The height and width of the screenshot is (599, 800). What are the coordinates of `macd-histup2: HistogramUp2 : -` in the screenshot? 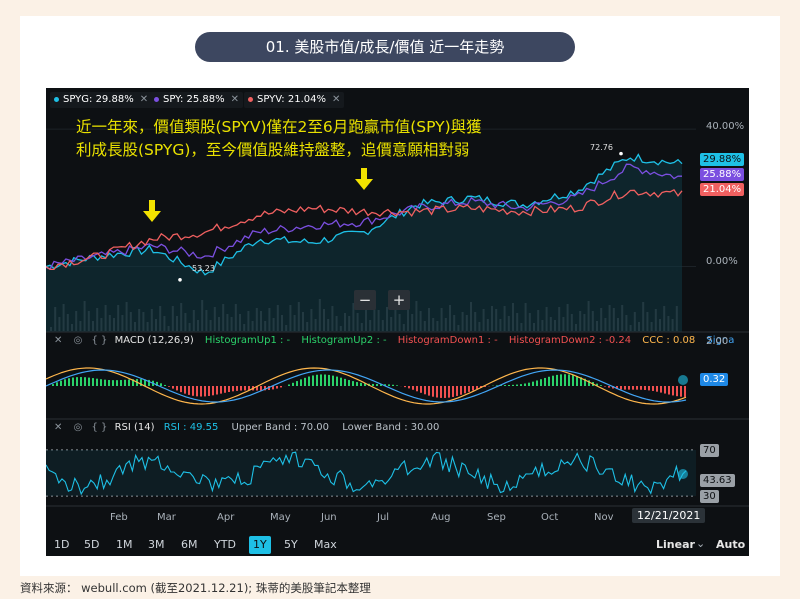 It's located at (344, 340).